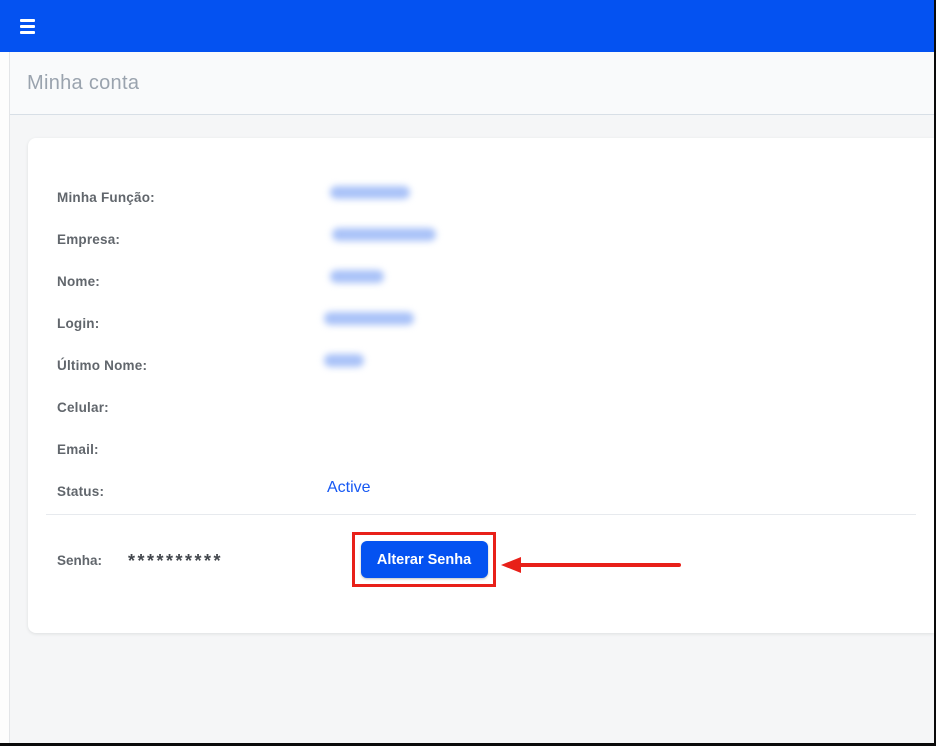 The height and width of the screenshot is (746, 936). What do you see at coordinates (472, 83) in the screenshot?
I see `page-header: Minha conta` at bounding box center [472, 83].